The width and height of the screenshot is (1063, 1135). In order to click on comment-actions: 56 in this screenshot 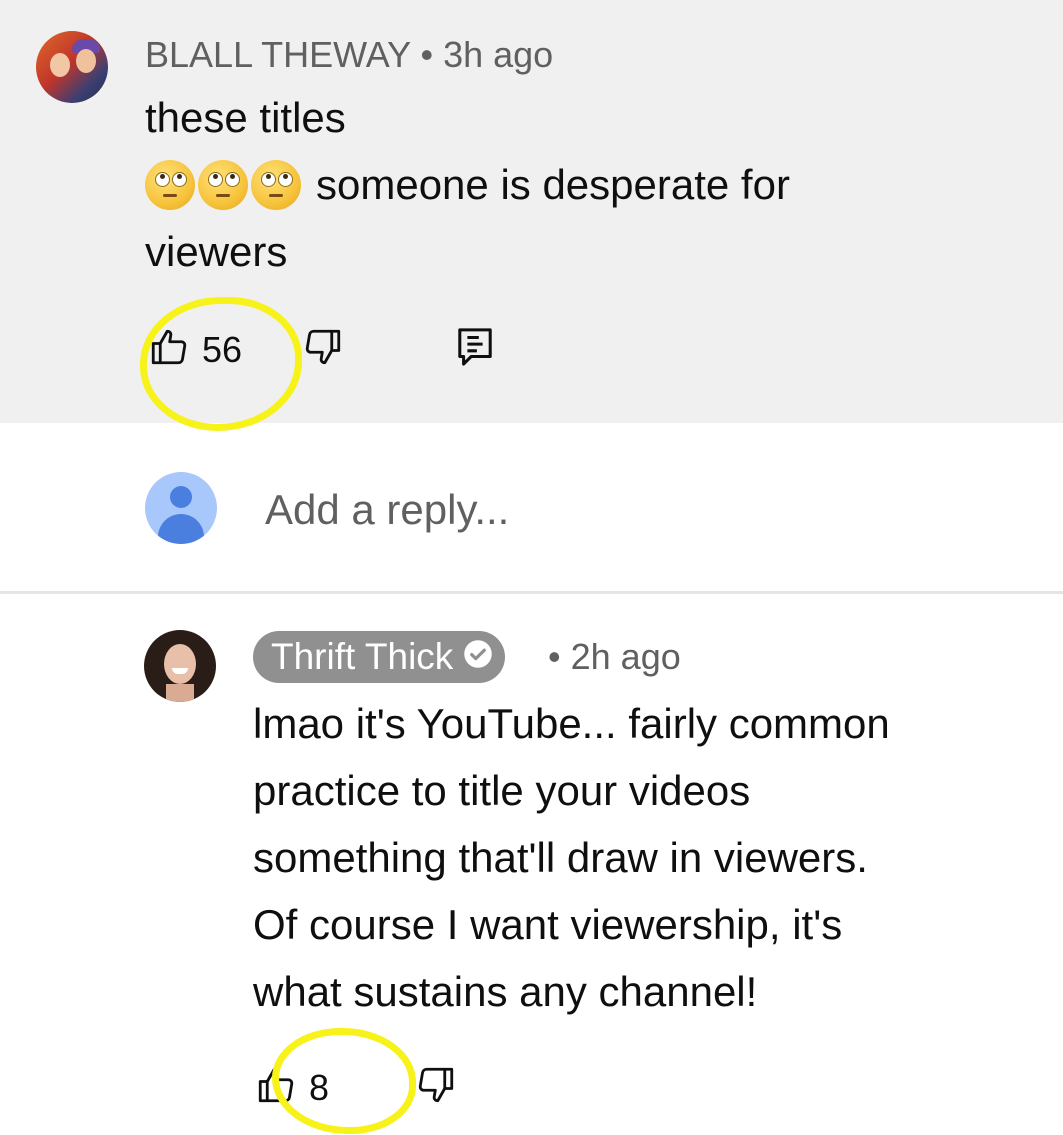, I will do `click(321, 349)`.